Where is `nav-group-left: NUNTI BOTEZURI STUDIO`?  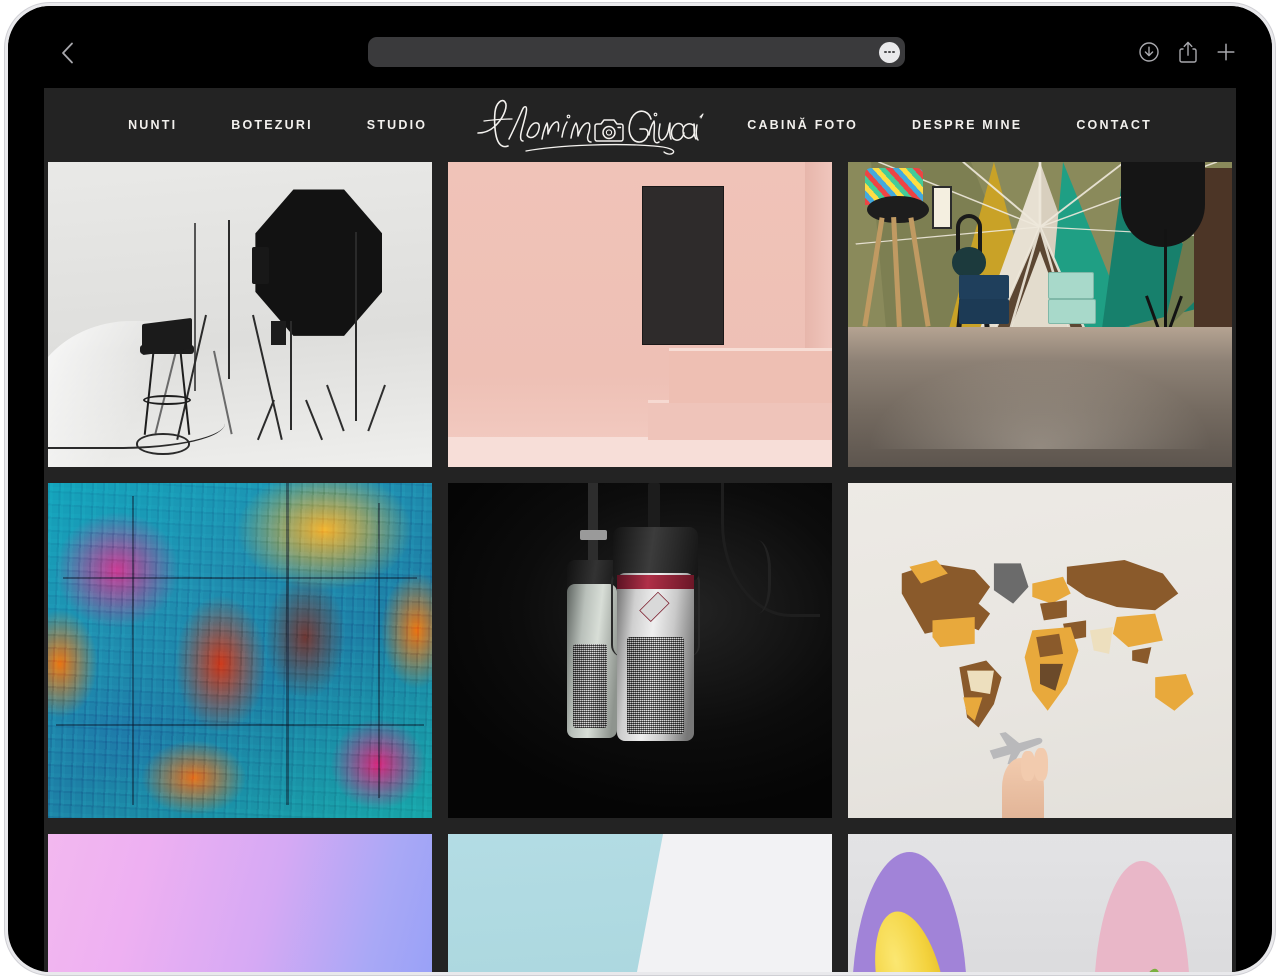 nav-group-left: NUNTI BOTEZURI STUDIO is located at coordinates (277, 125).